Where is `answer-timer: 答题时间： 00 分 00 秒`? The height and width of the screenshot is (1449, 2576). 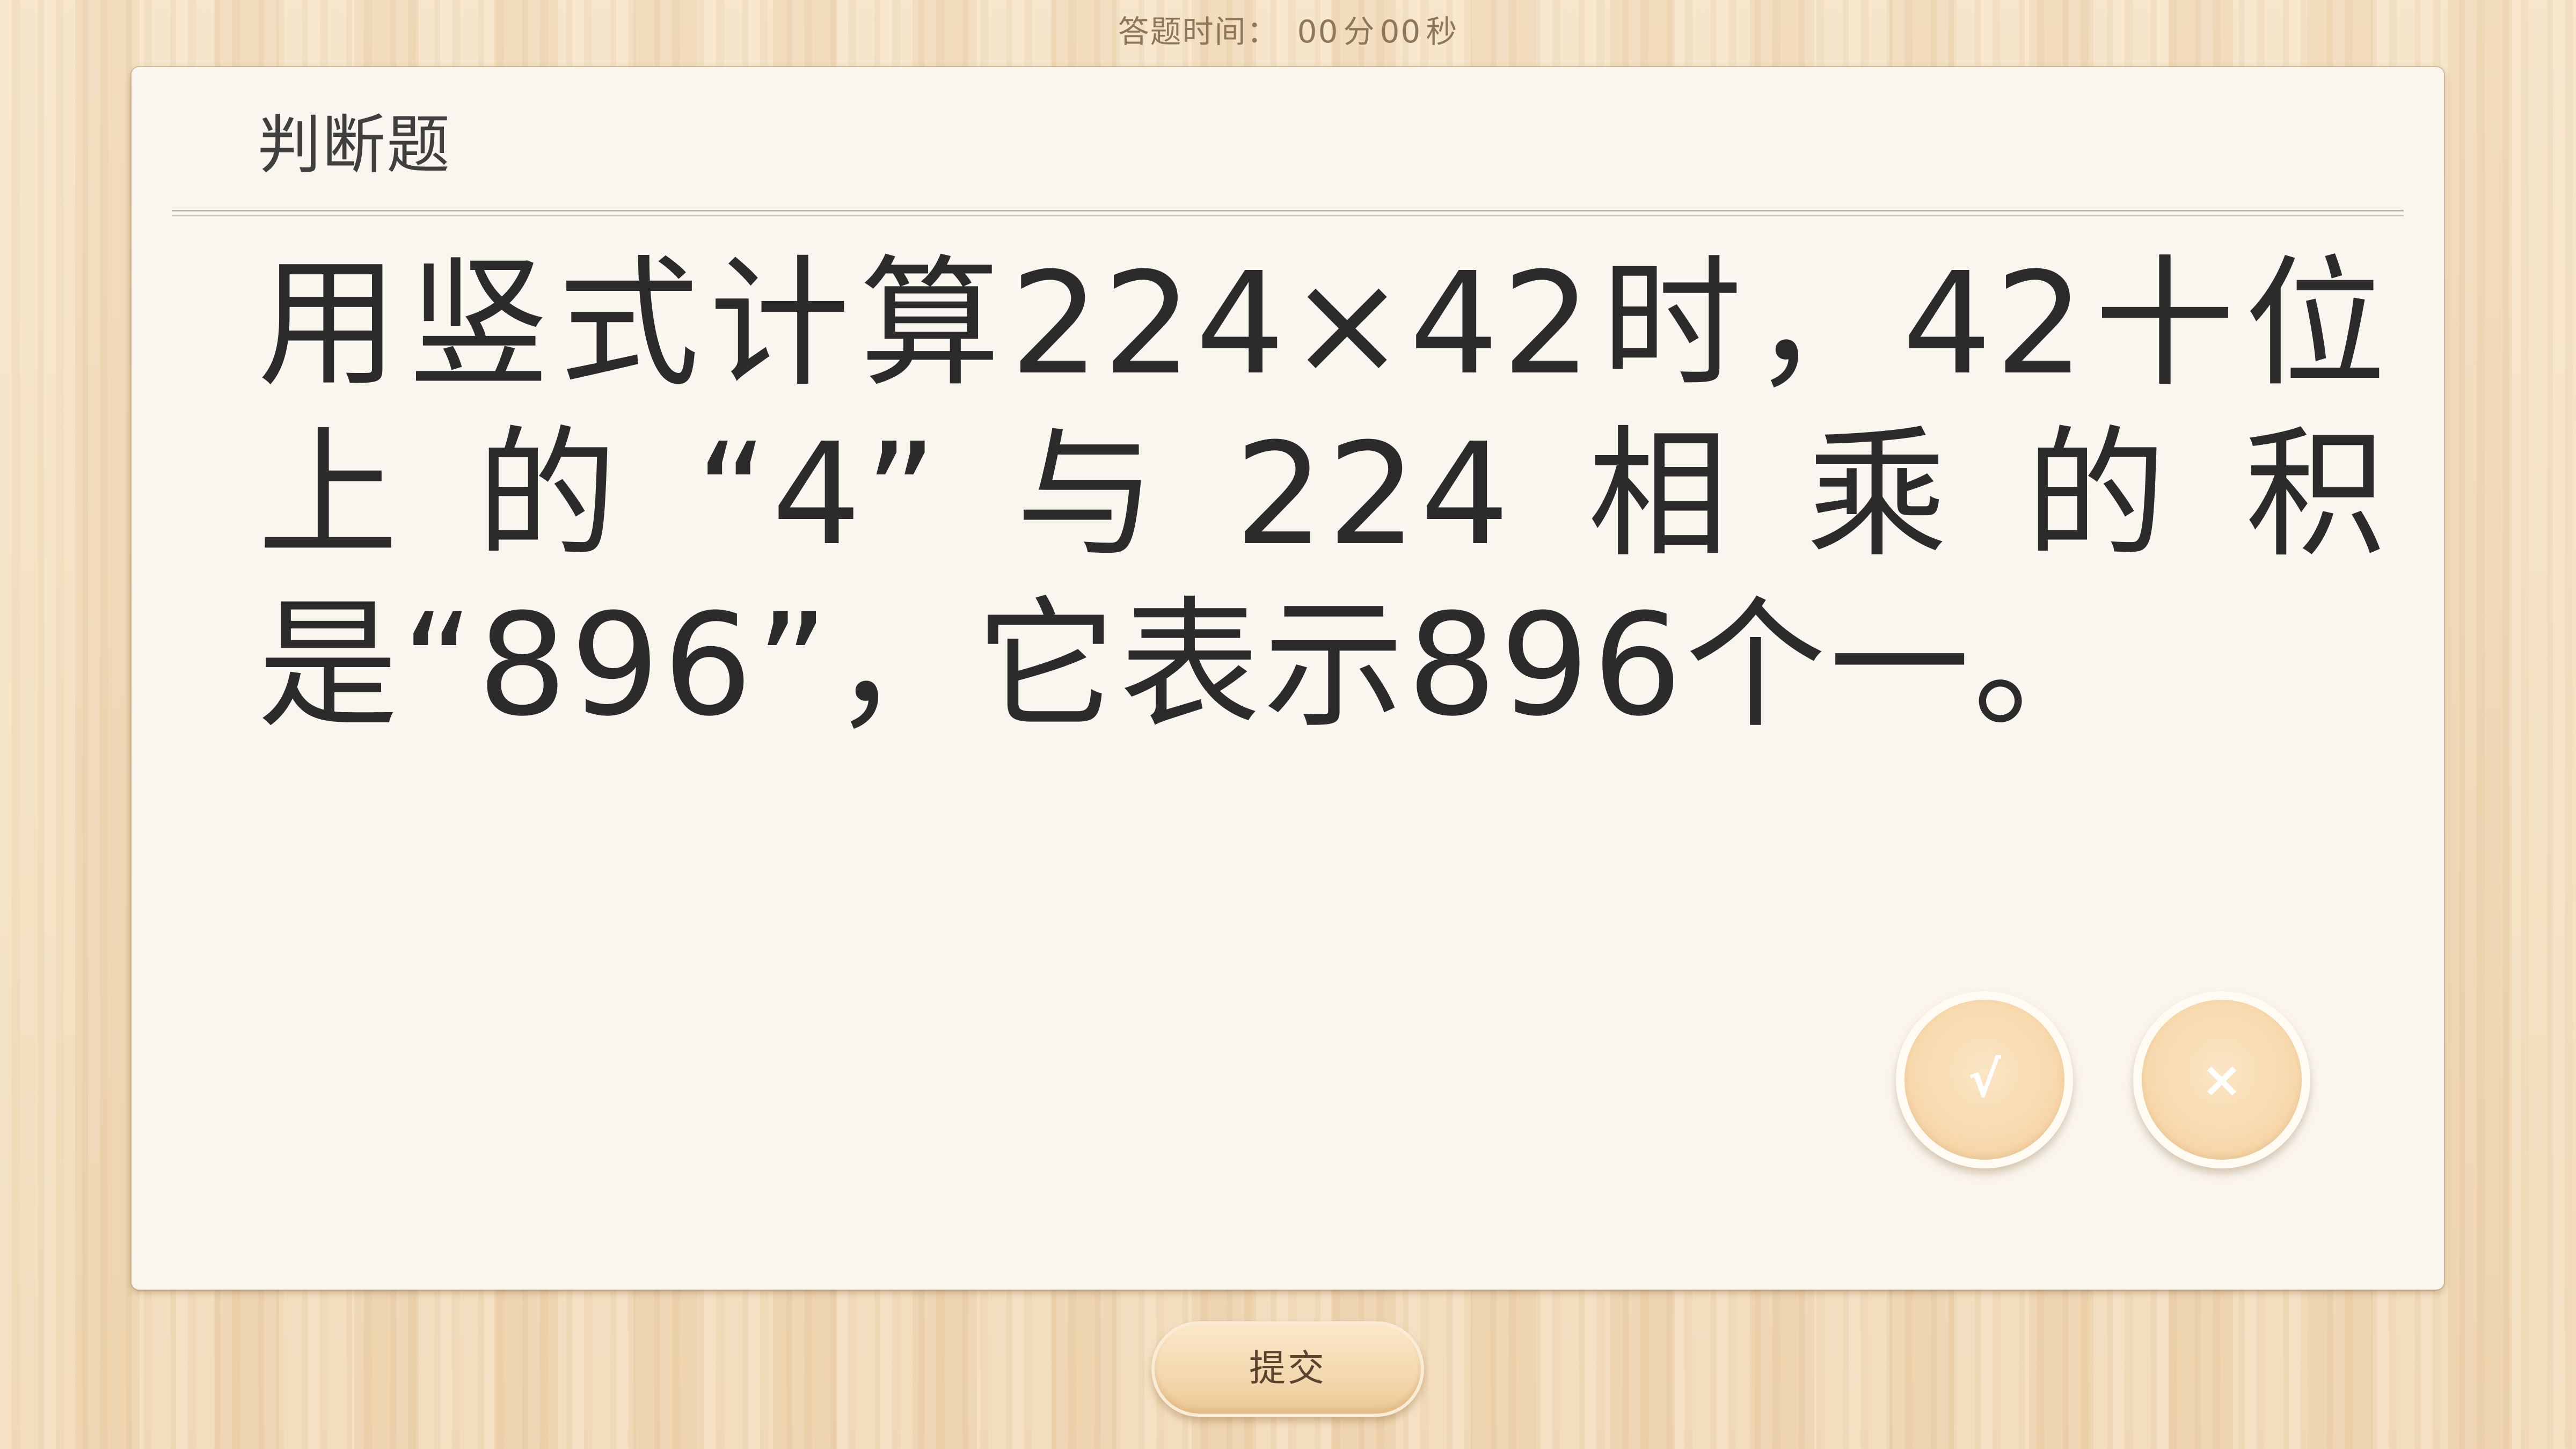
answer-timer: 答题时间： 00 分 00 秒 is located at coordinates (1288, 32).